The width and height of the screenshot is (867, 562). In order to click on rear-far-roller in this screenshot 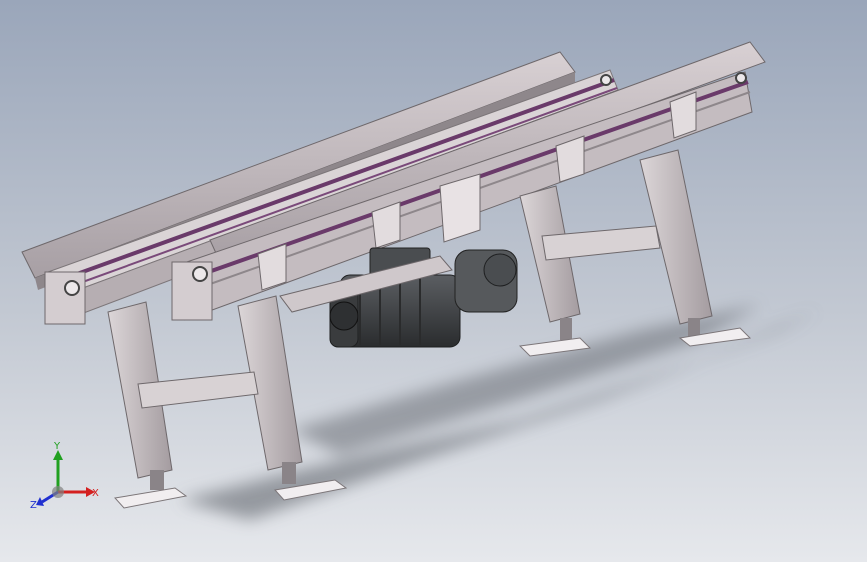, I will do `click(606, 80)`.